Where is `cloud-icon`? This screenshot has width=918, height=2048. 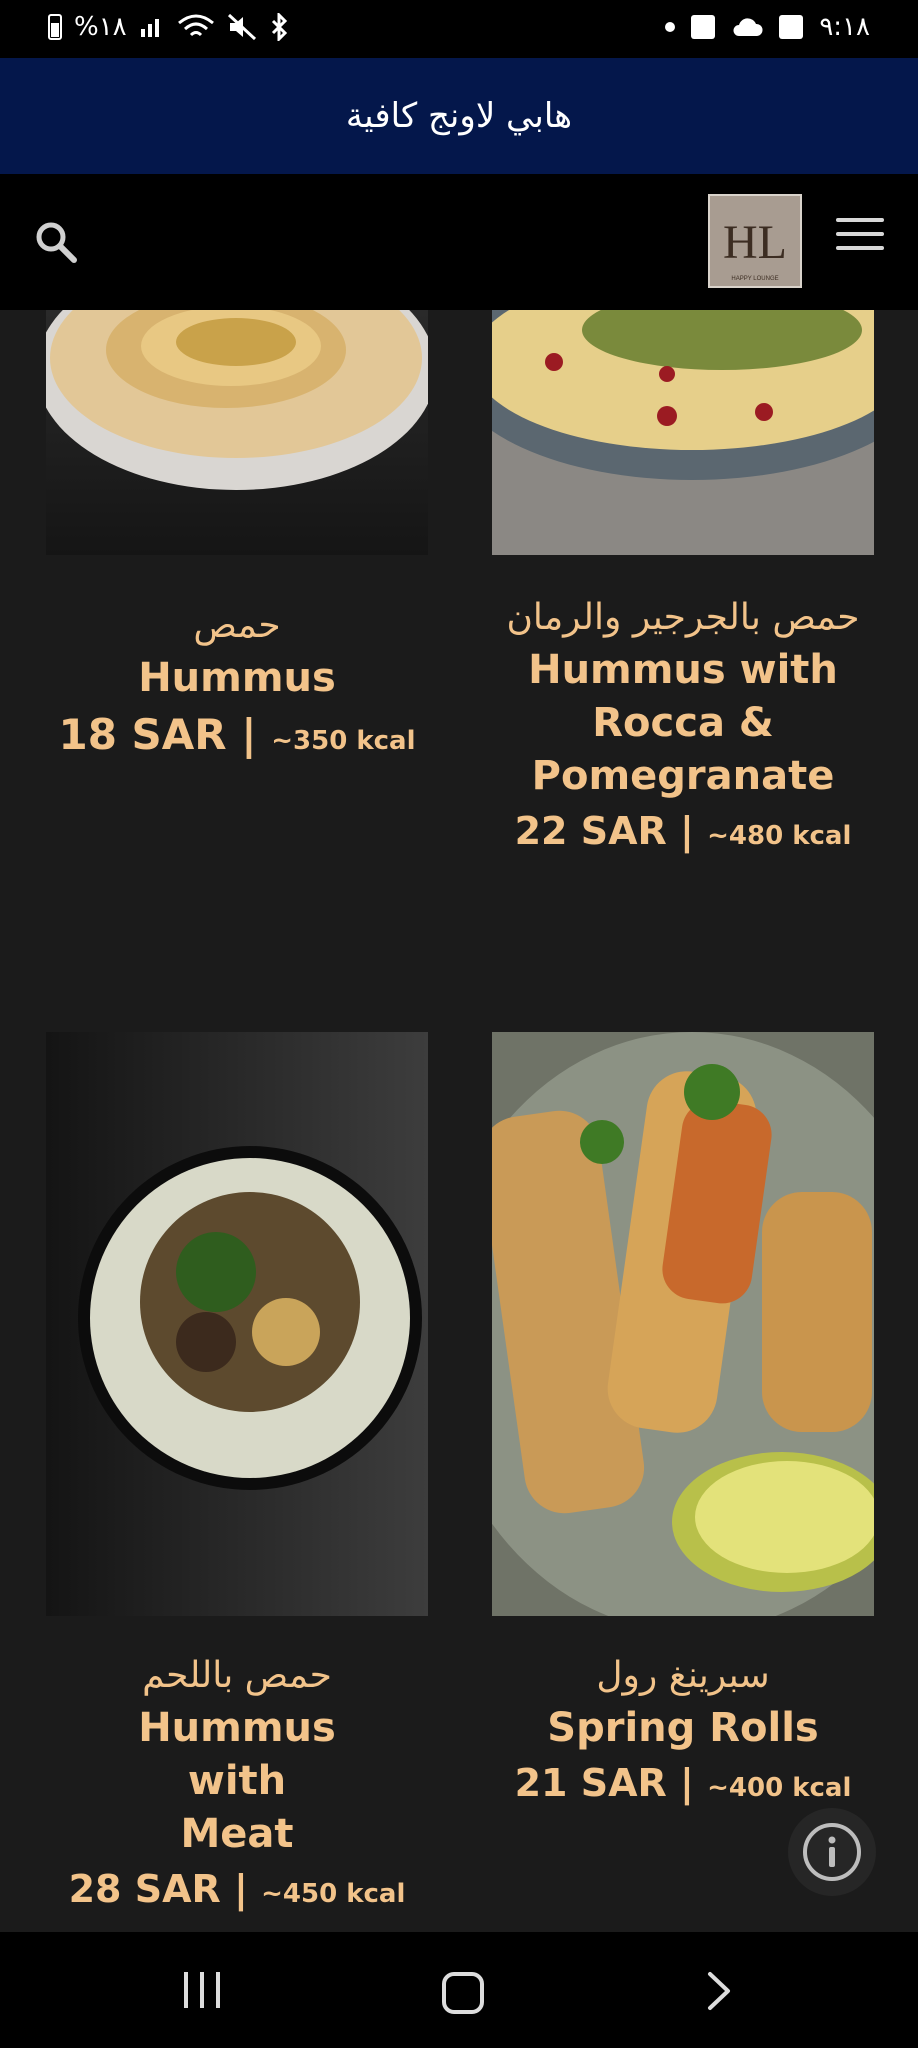 cloud-icon is located at coordinates (748, 27).